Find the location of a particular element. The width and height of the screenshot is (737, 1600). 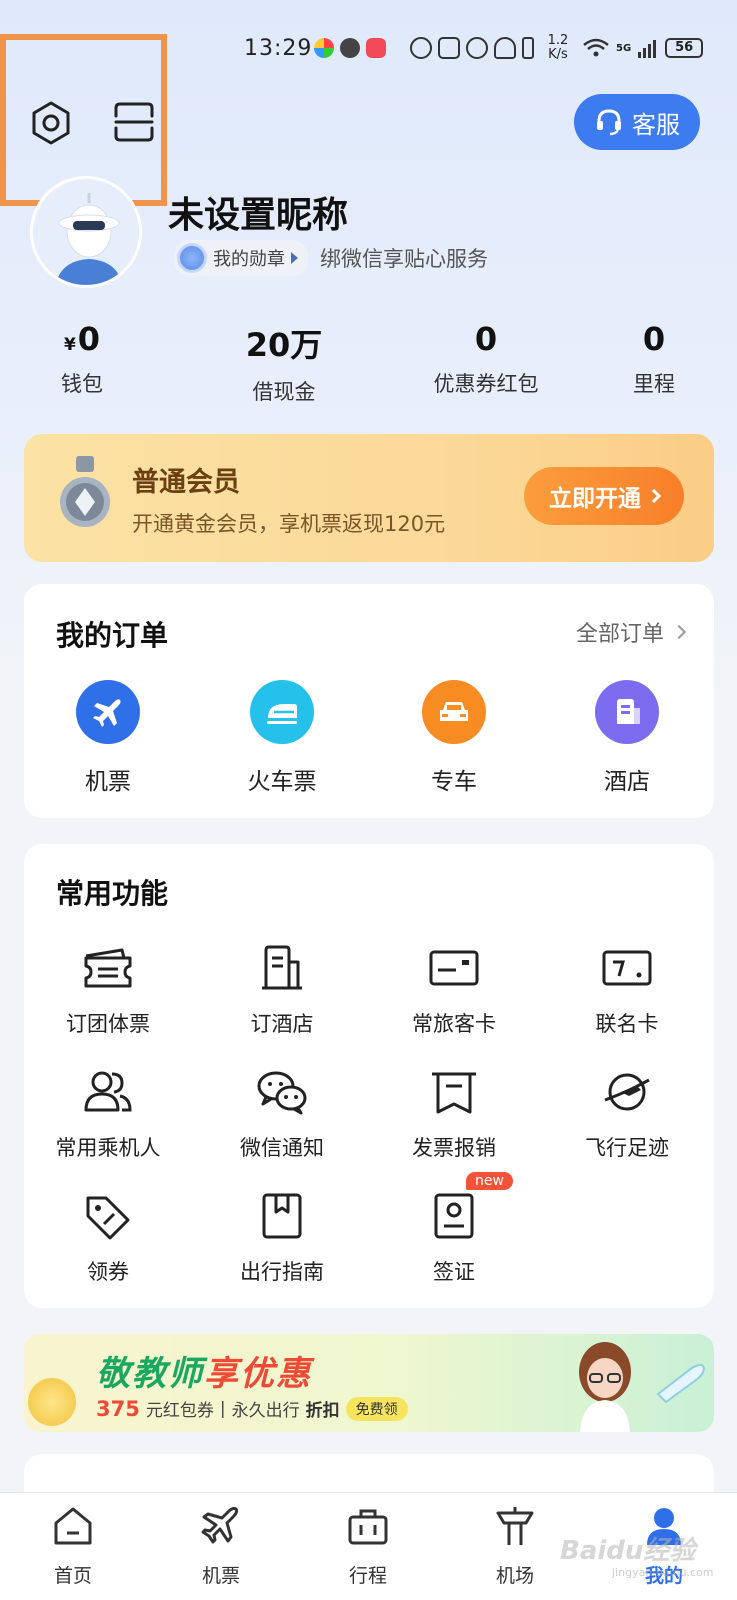

stat-label: 借现金 is located at coordinates (284, 392).